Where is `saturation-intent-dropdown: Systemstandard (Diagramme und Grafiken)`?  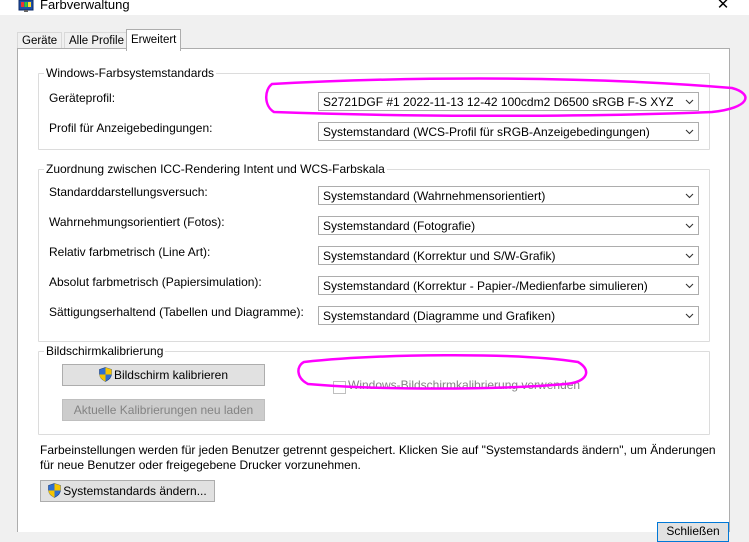
saturation-intent-dropdown: Systemstandard (Diagramme und Grafiken) is located at coordinates (508, 315).